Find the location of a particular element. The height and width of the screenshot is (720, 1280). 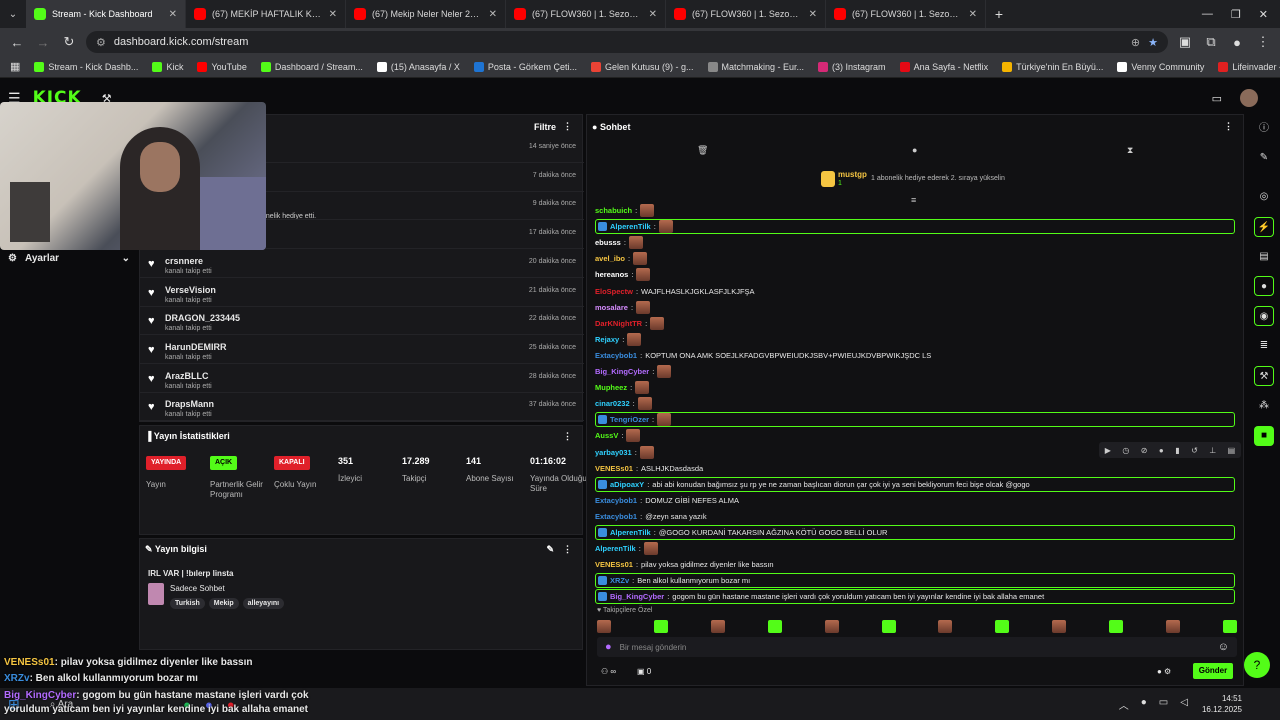

settings-section: ⚙ Ayarlar ⌄ is located at coordinates (69, 258).